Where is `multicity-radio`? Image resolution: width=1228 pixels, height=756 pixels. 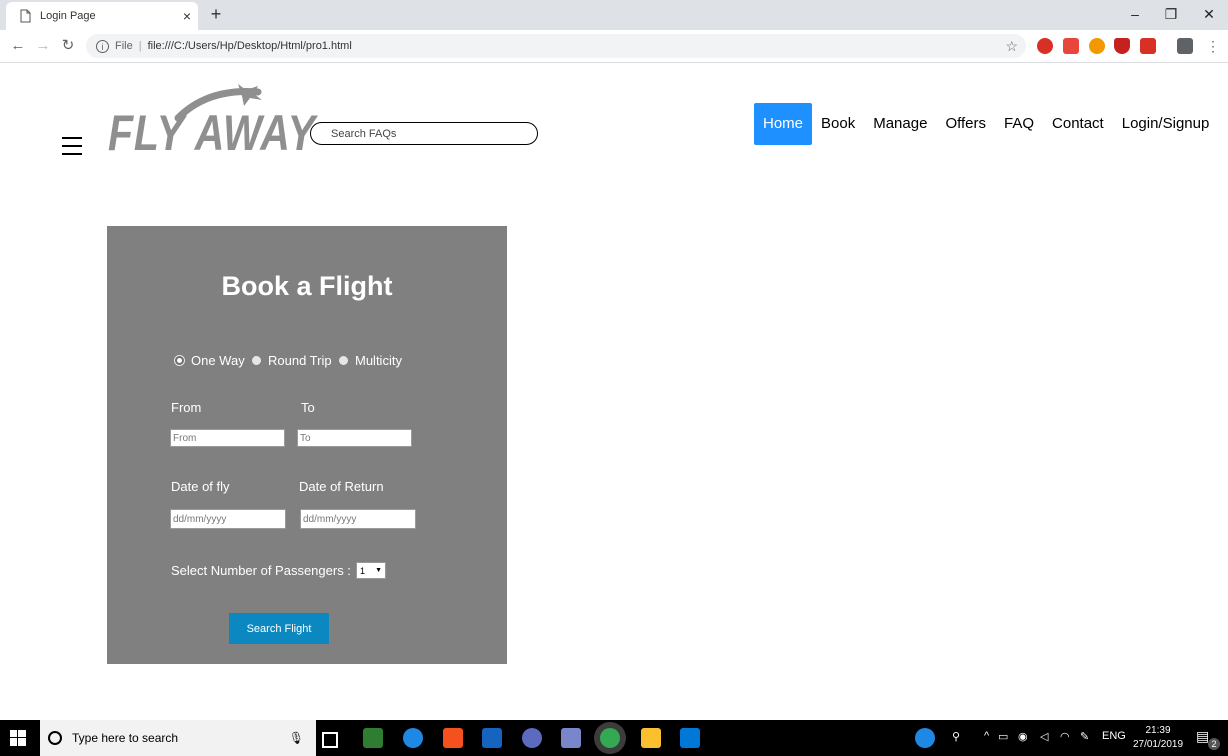 multicity-radio is located at coordinates (343, 360).